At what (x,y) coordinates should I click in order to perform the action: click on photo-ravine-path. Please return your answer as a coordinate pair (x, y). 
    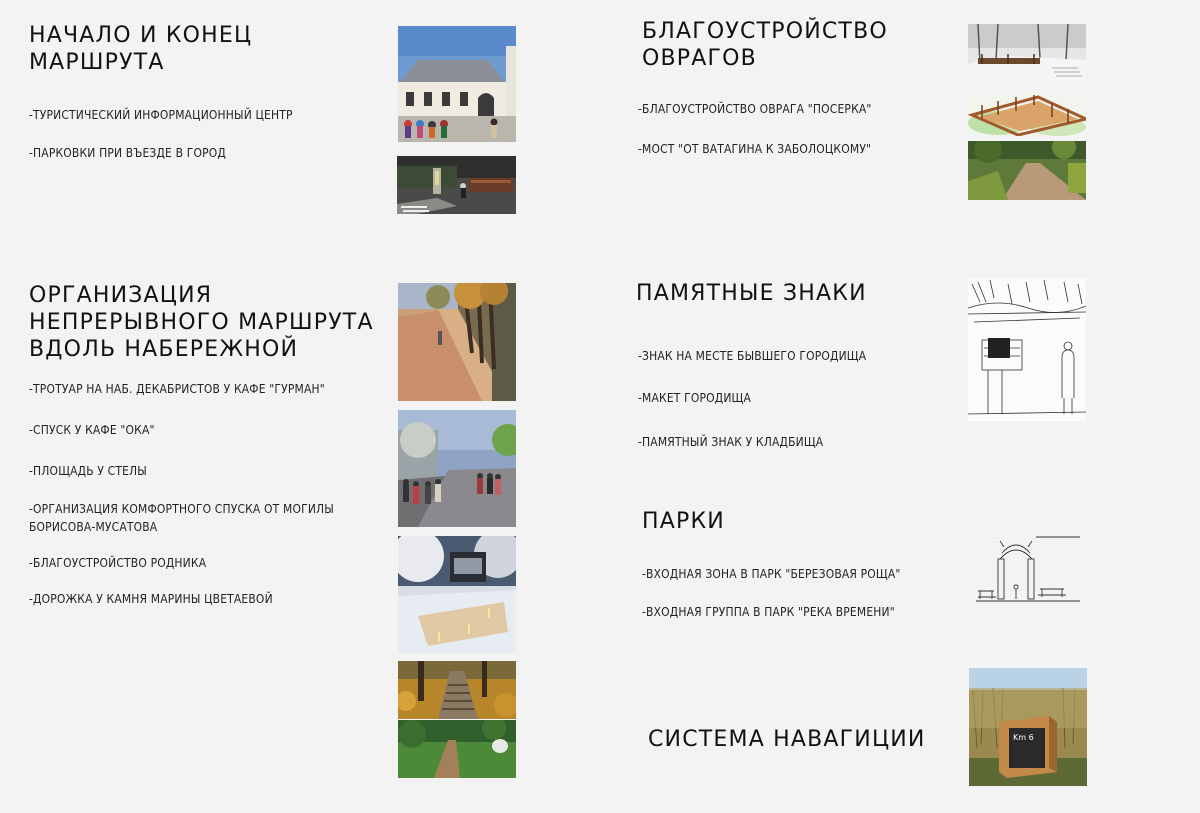
    Looking at the image, I should click on (1027, 170).